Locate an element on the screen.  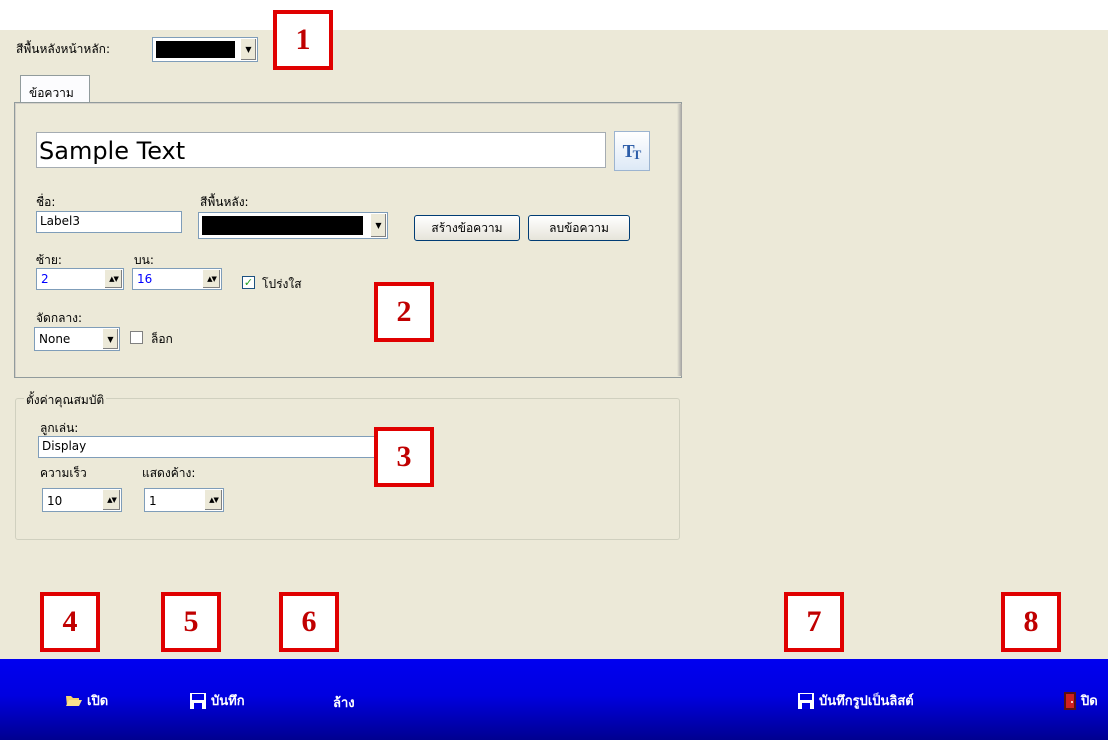
settings-group is located at coordinates (347, 469).